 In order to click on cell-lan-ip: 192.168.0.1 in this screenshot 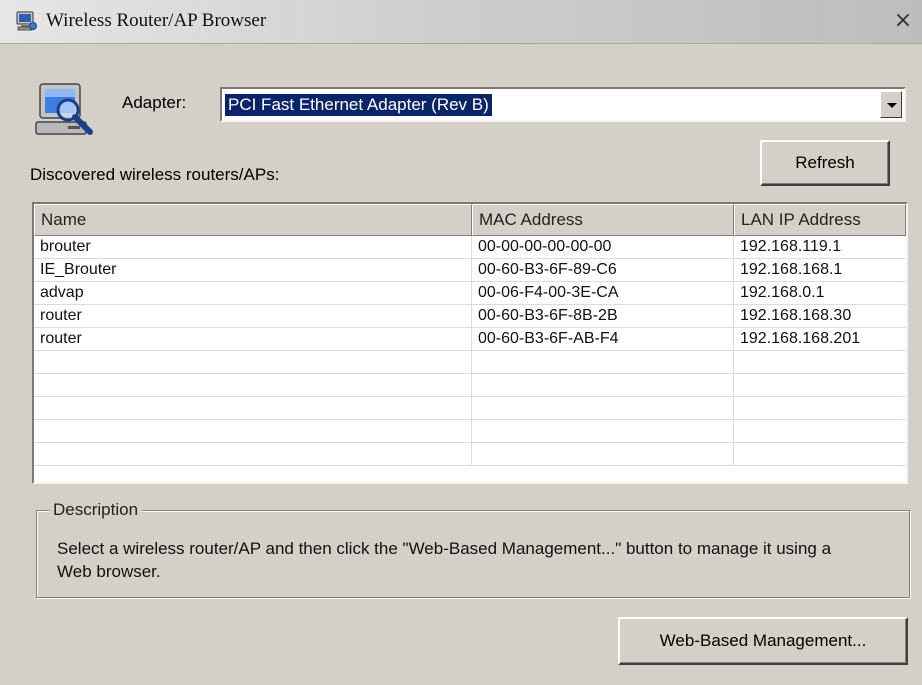, I will do `click(782, 292)`.